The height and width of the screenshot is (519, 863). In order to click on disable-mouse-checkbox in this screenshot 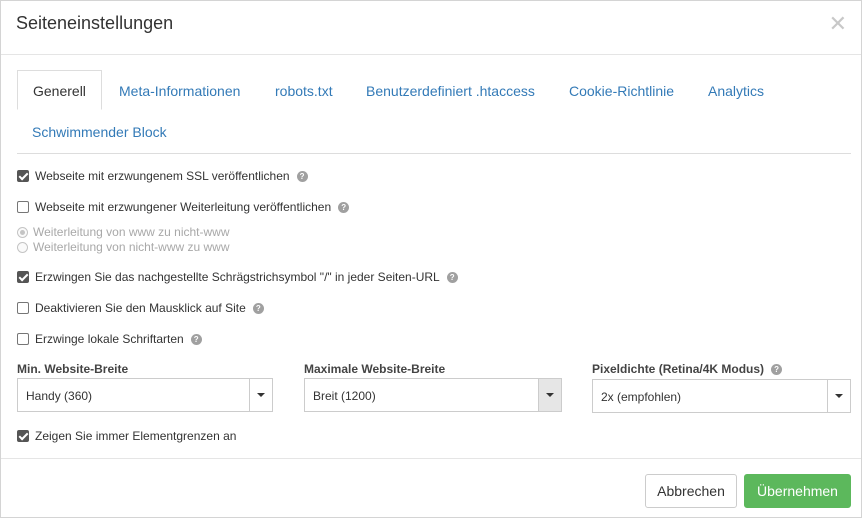, I will do `click(23, 308)`.